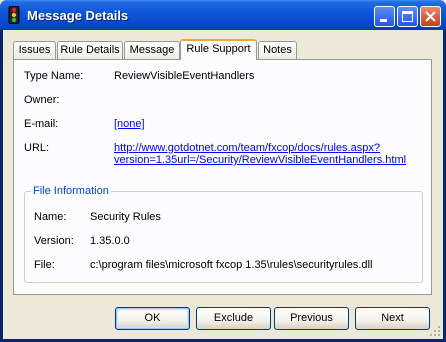  I want to click on version-value: 1.35.0.0, so click(110, 241).